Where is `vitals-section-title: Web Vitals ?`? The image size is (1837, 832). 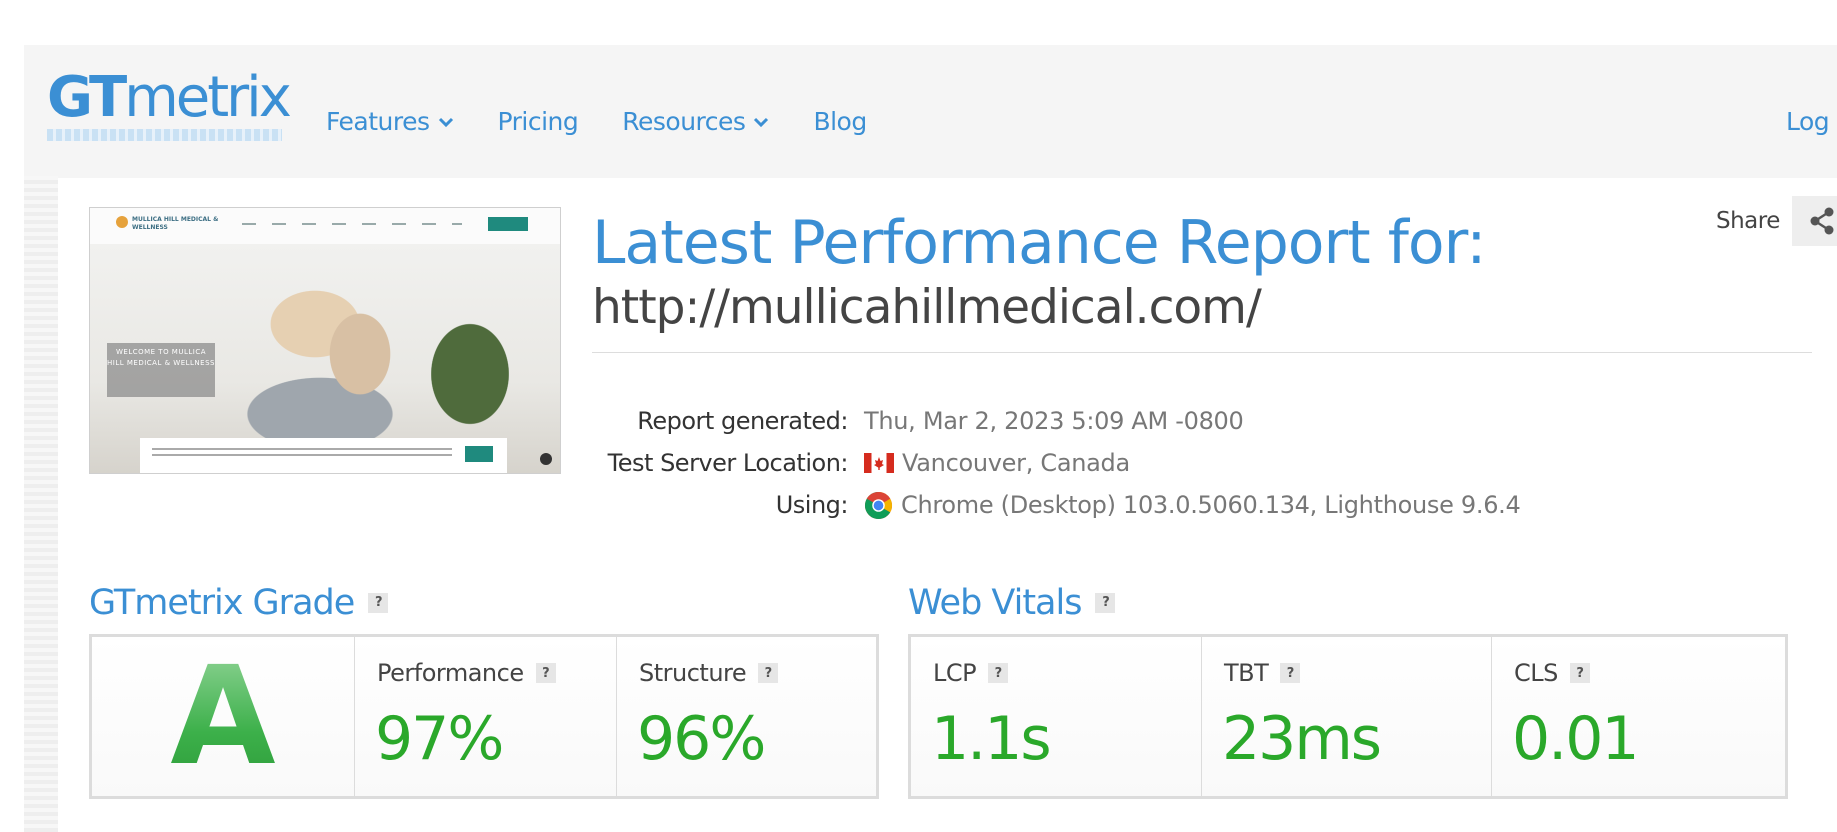
vitals-section-title: Web Vitals ? is located at coordinates (1012, 603).